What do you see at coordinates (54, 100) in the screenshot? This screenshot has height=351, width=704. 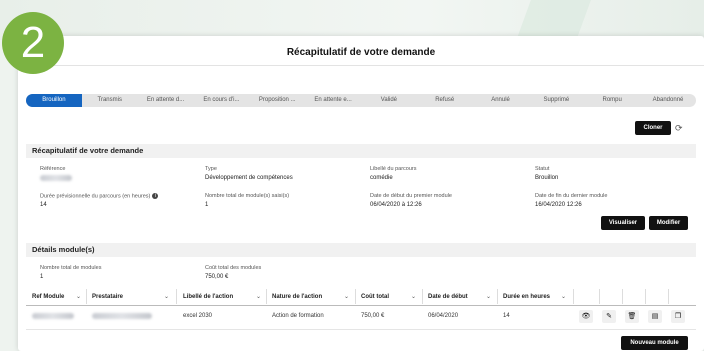 I see `step-brouillon: Brouillon` at bounding box center [54, 100].